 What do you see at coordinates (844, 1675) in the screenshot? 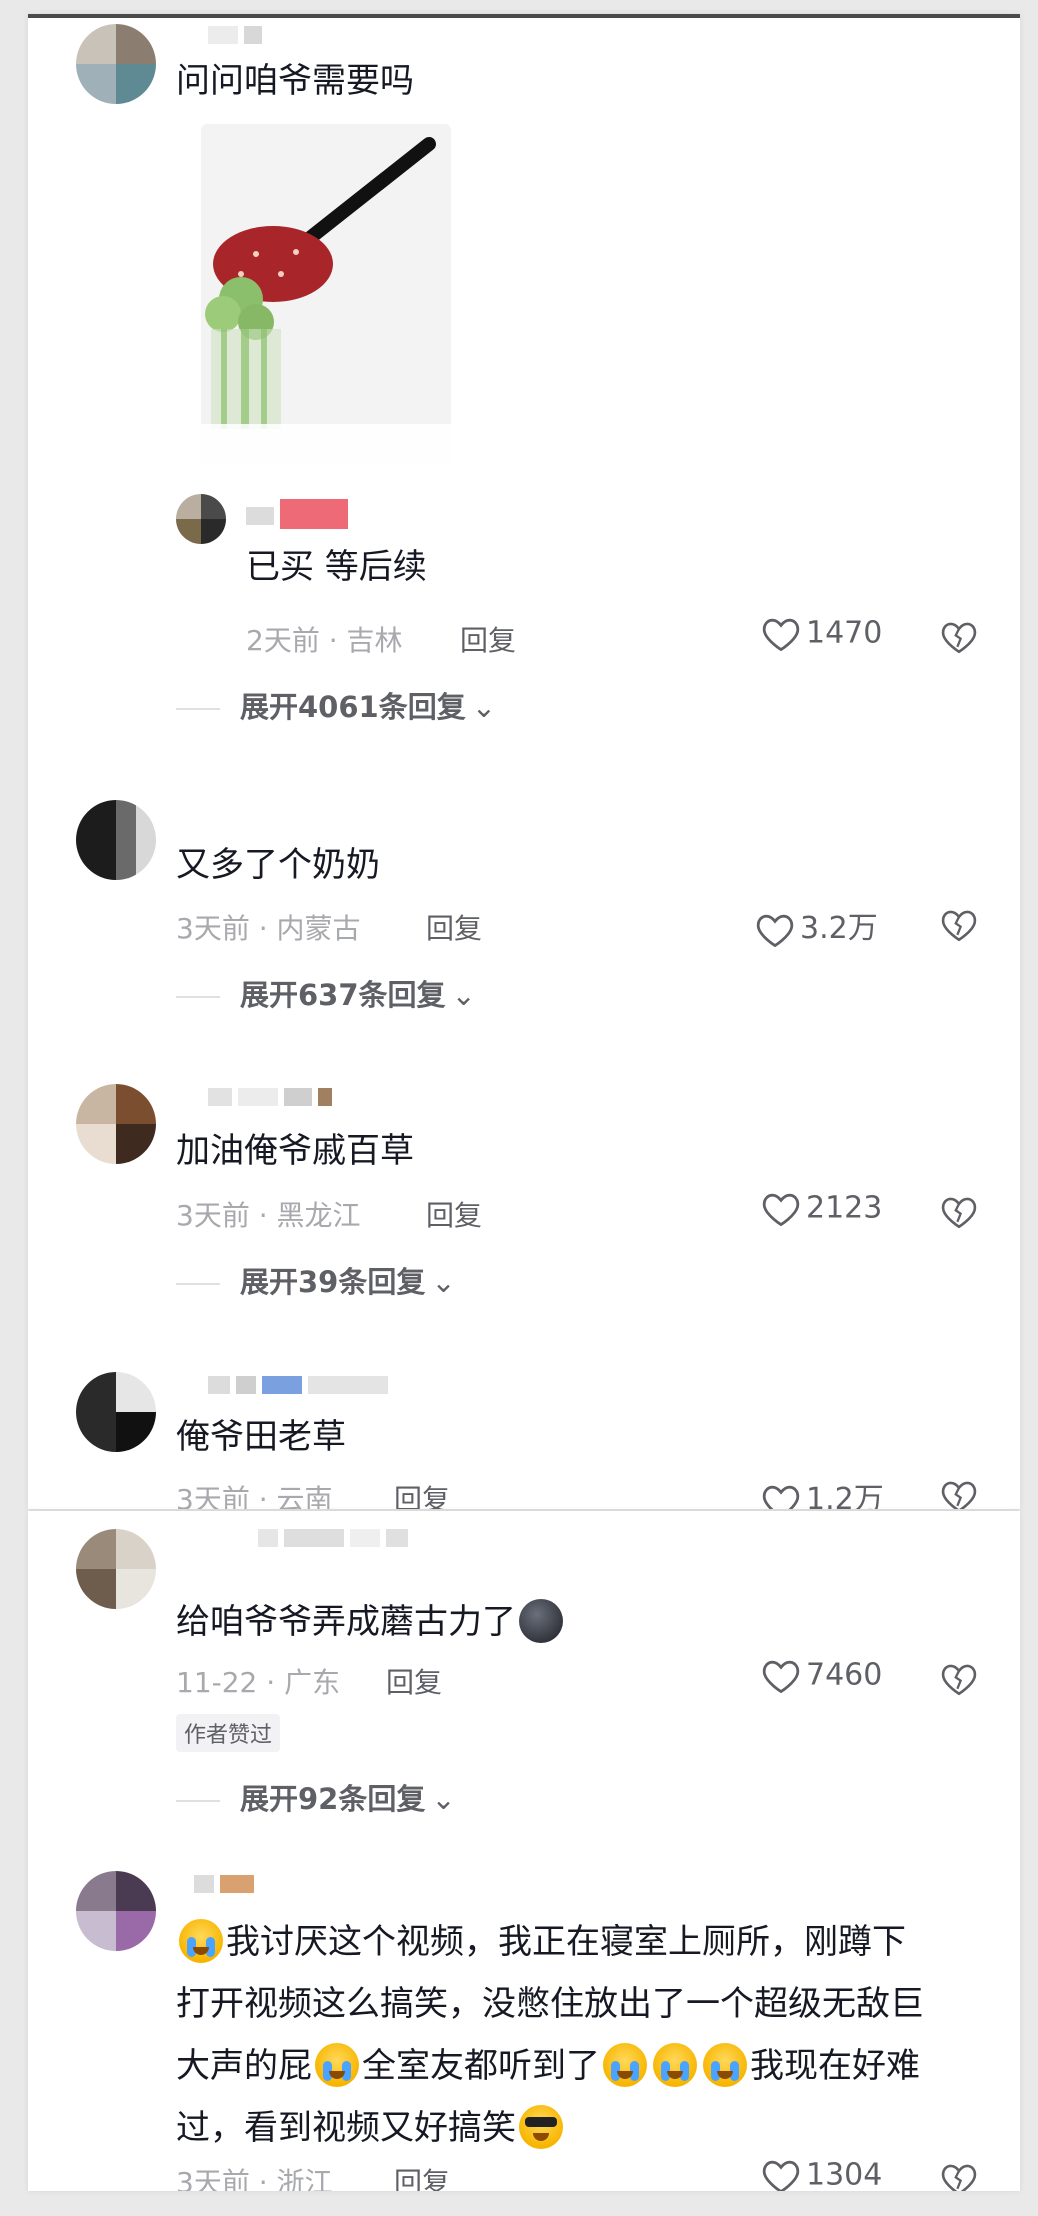
I see `like-count: 7460` at bounding box center [844, 1675].